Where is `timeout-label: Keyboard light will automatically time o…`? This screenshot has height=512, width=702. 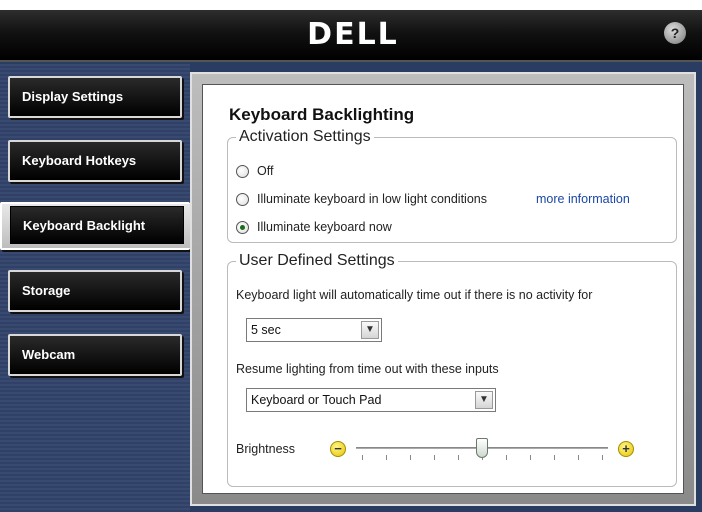 timeout-label: Keyboard light will automatically time o… is located at coordinates (414, 295).